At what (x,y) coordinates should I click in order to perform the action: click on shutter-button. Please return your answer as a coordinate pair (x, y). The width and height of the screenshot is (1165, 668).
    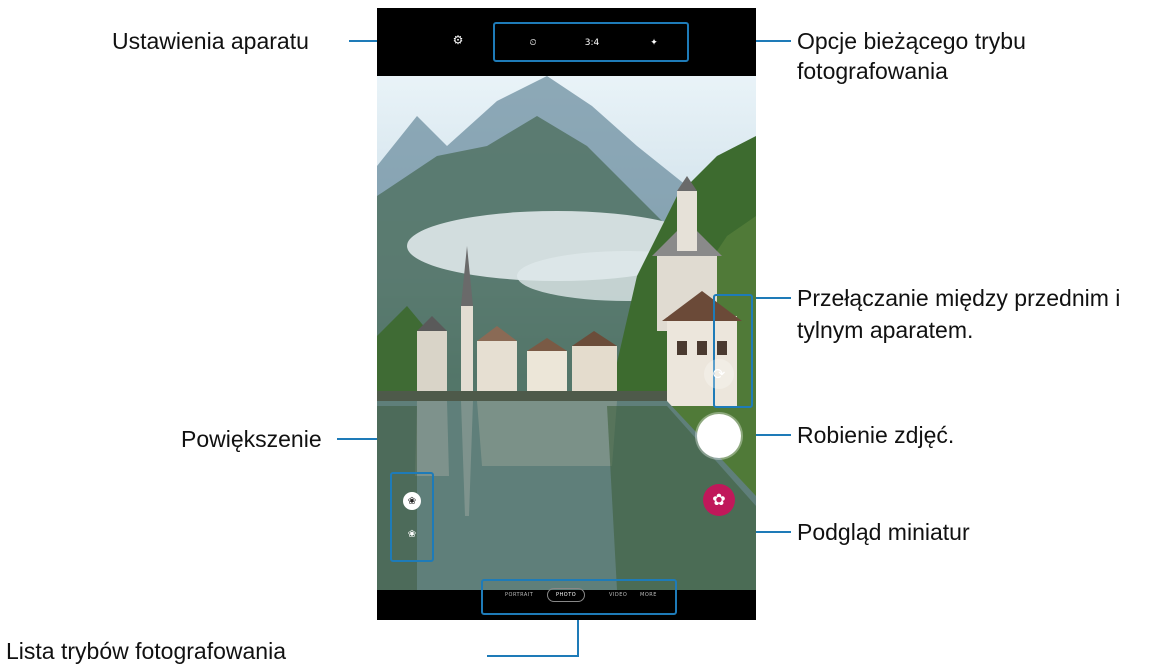
    Looking at the image, I should click on (719, 436).